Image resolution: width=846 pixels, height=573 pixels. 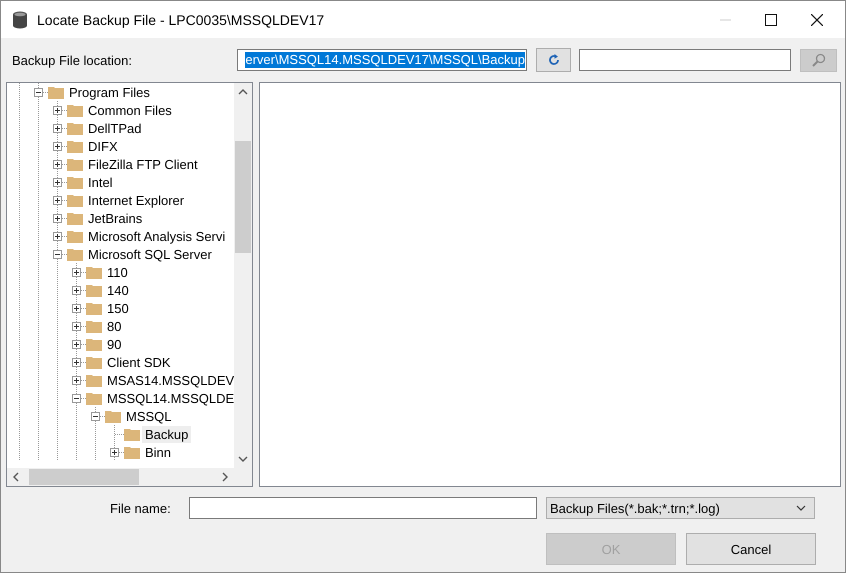 What do you see at coordinates (363, 508) in the screenshot?
I see `file-name-field` at bounding box center [363, 508].